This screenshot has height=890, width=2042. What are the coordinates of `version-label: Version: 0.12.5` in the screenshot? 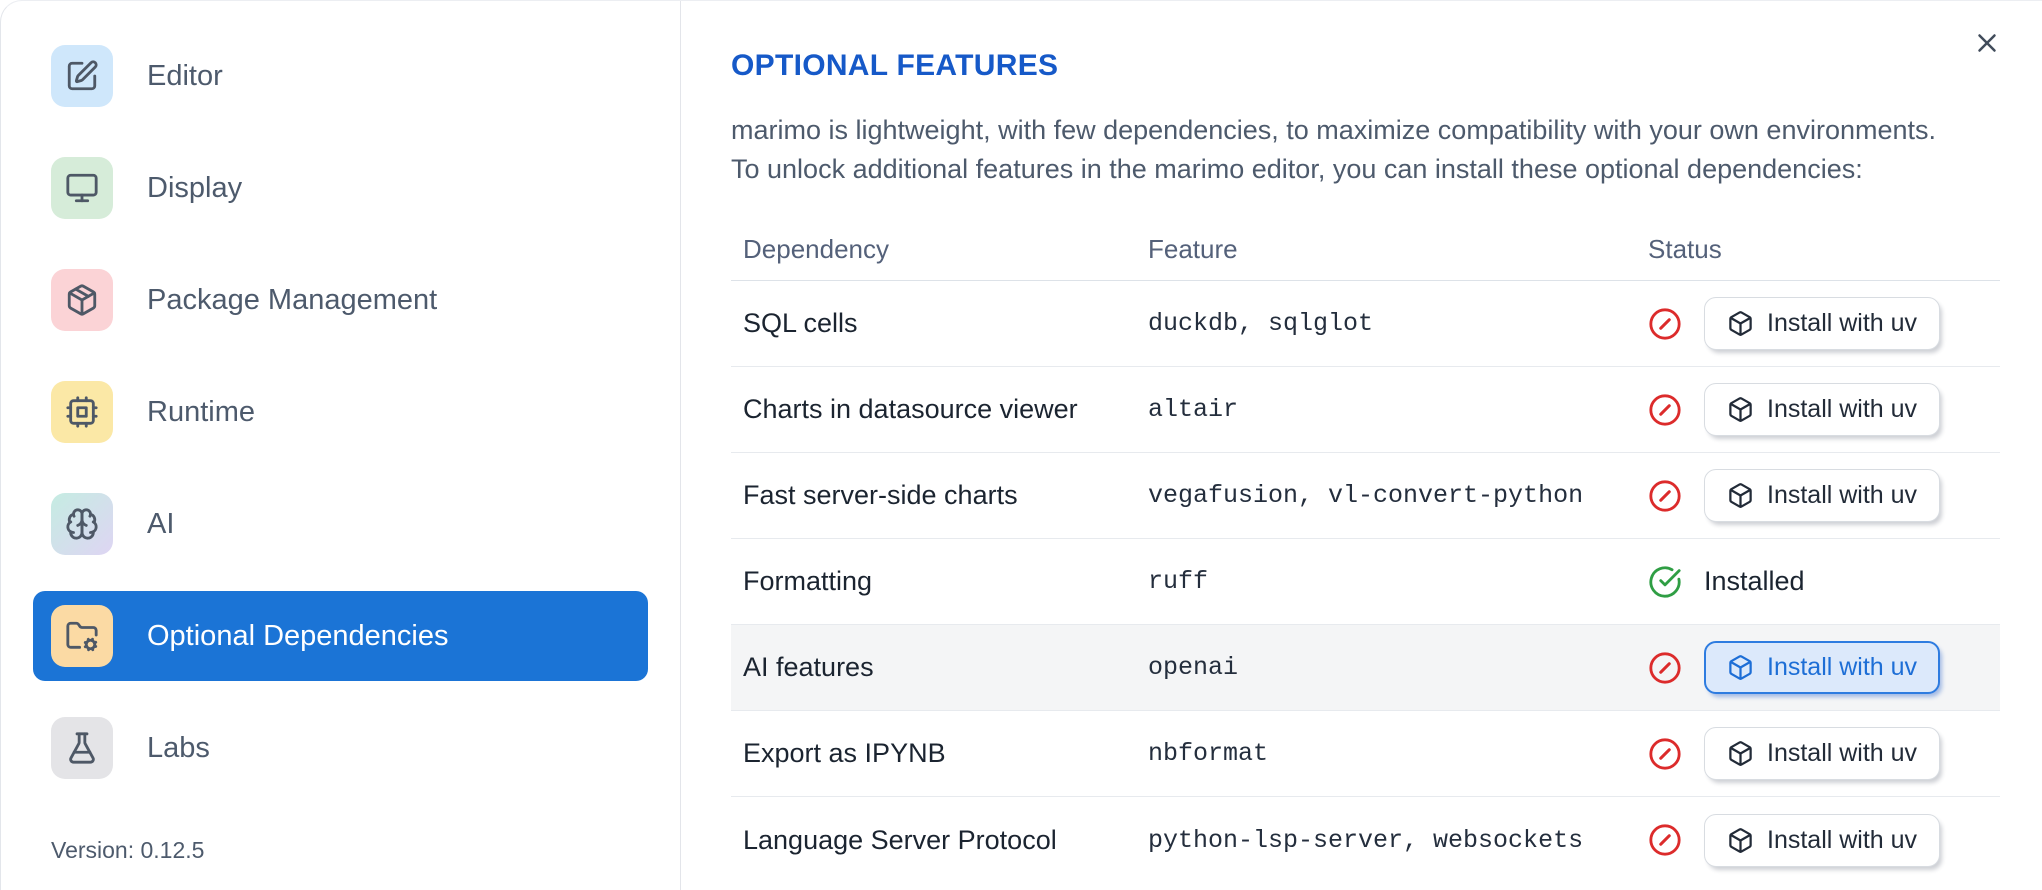 It's located at (128, 850).